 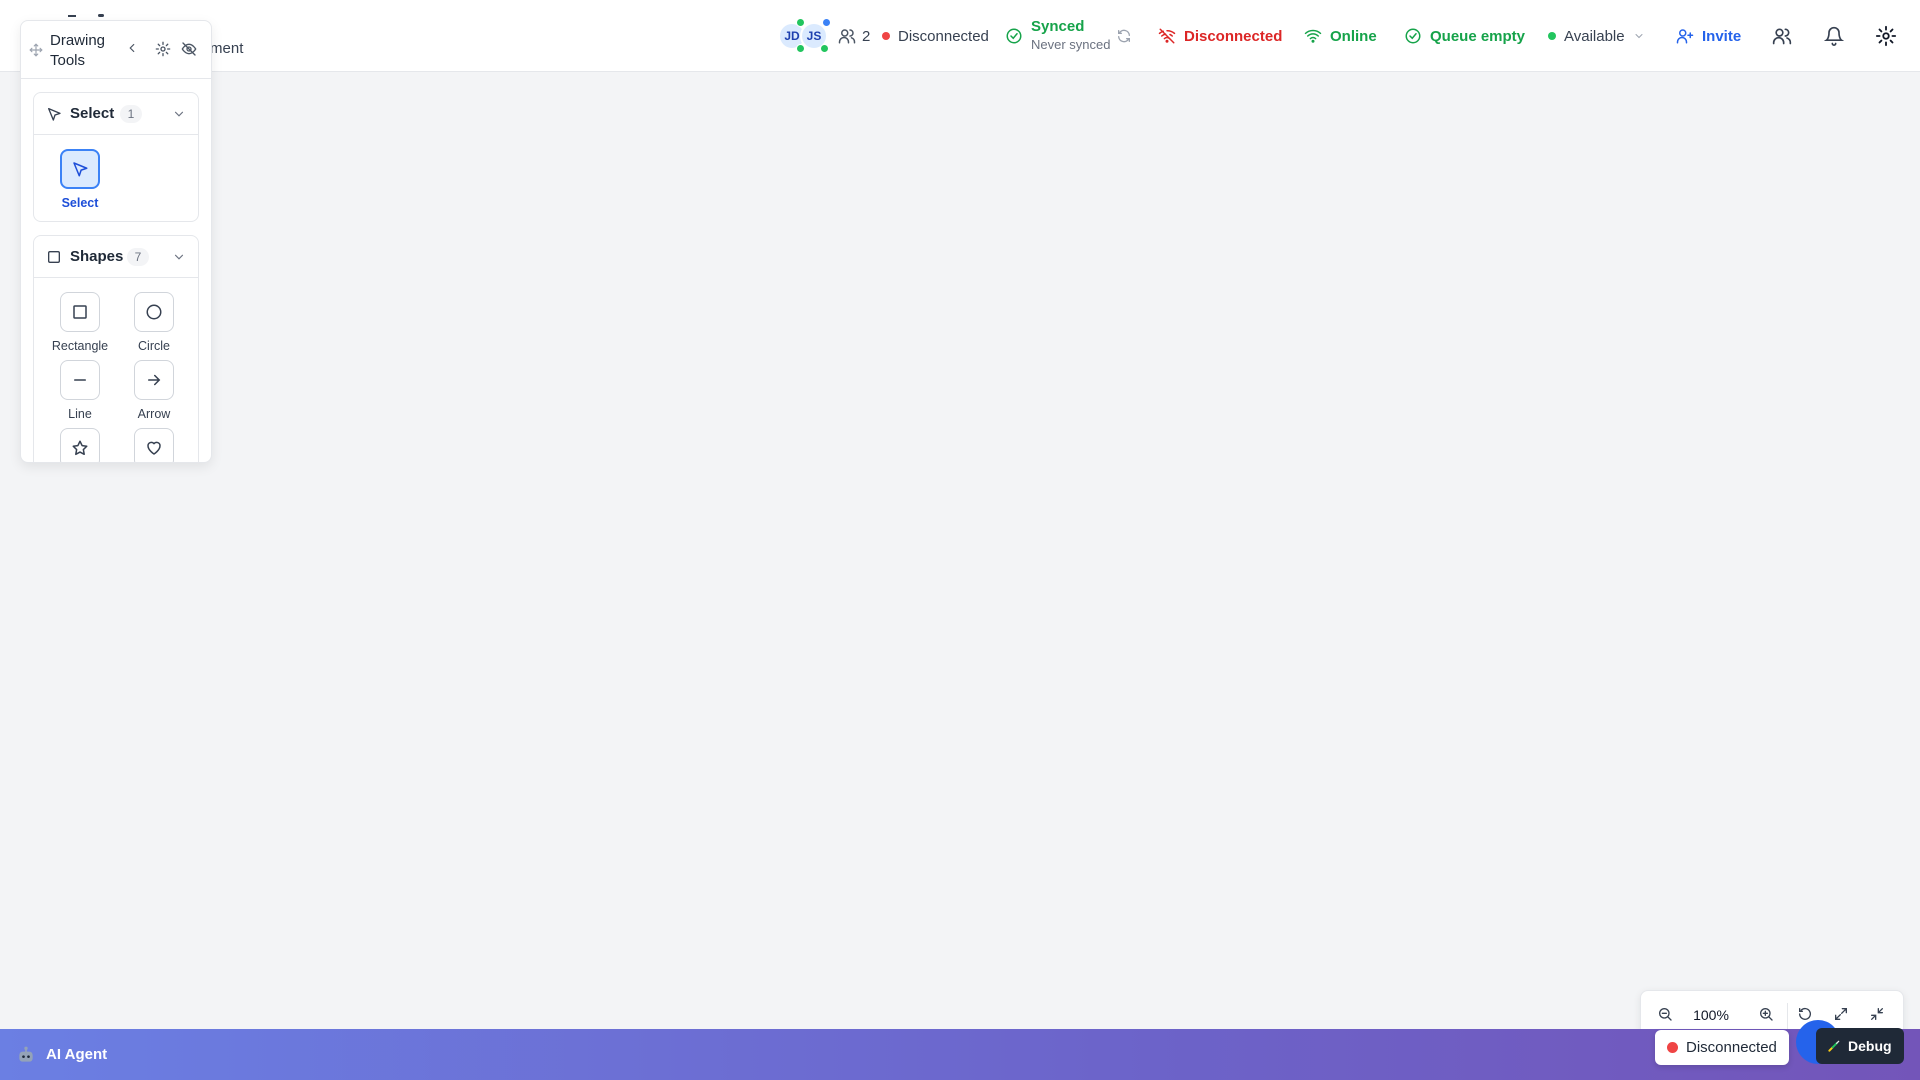 I want to click on zoom-level: 100%, so click(x=1711, y=1015).